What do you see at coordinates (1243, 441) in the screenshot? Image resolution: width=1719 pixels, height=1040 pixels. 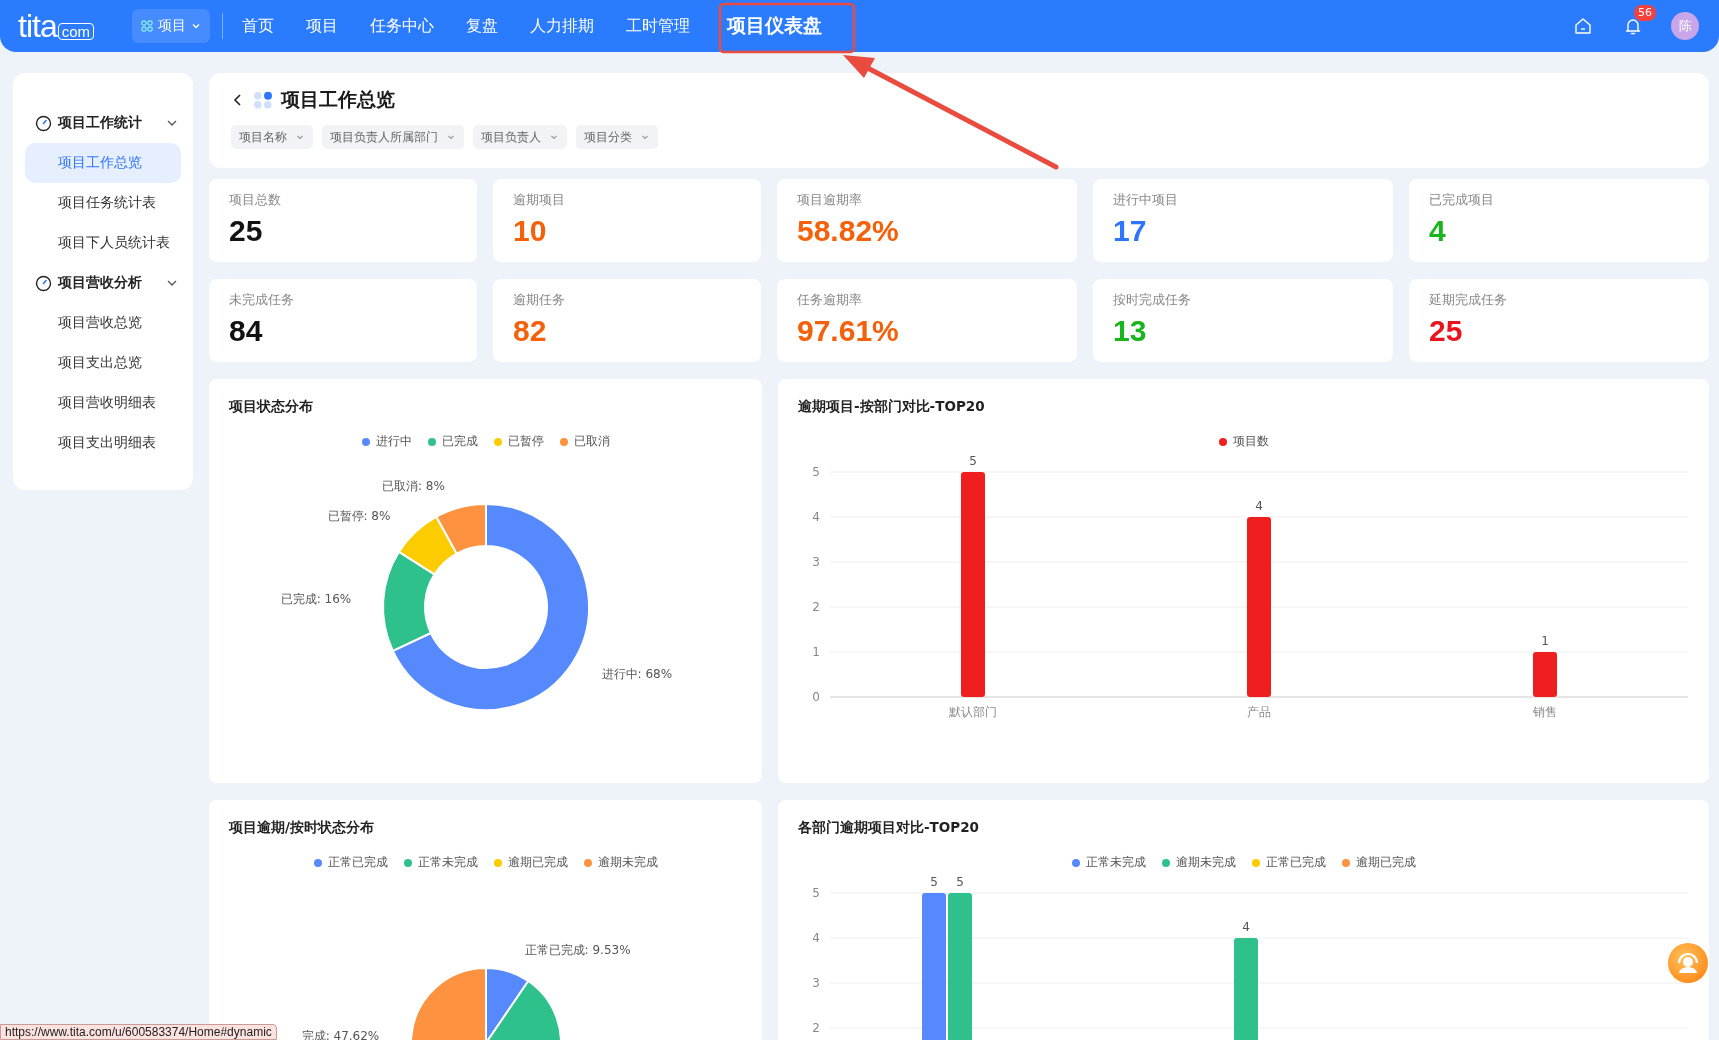 I see `legend-item: 项目数` at bounding box center [1243, 441].